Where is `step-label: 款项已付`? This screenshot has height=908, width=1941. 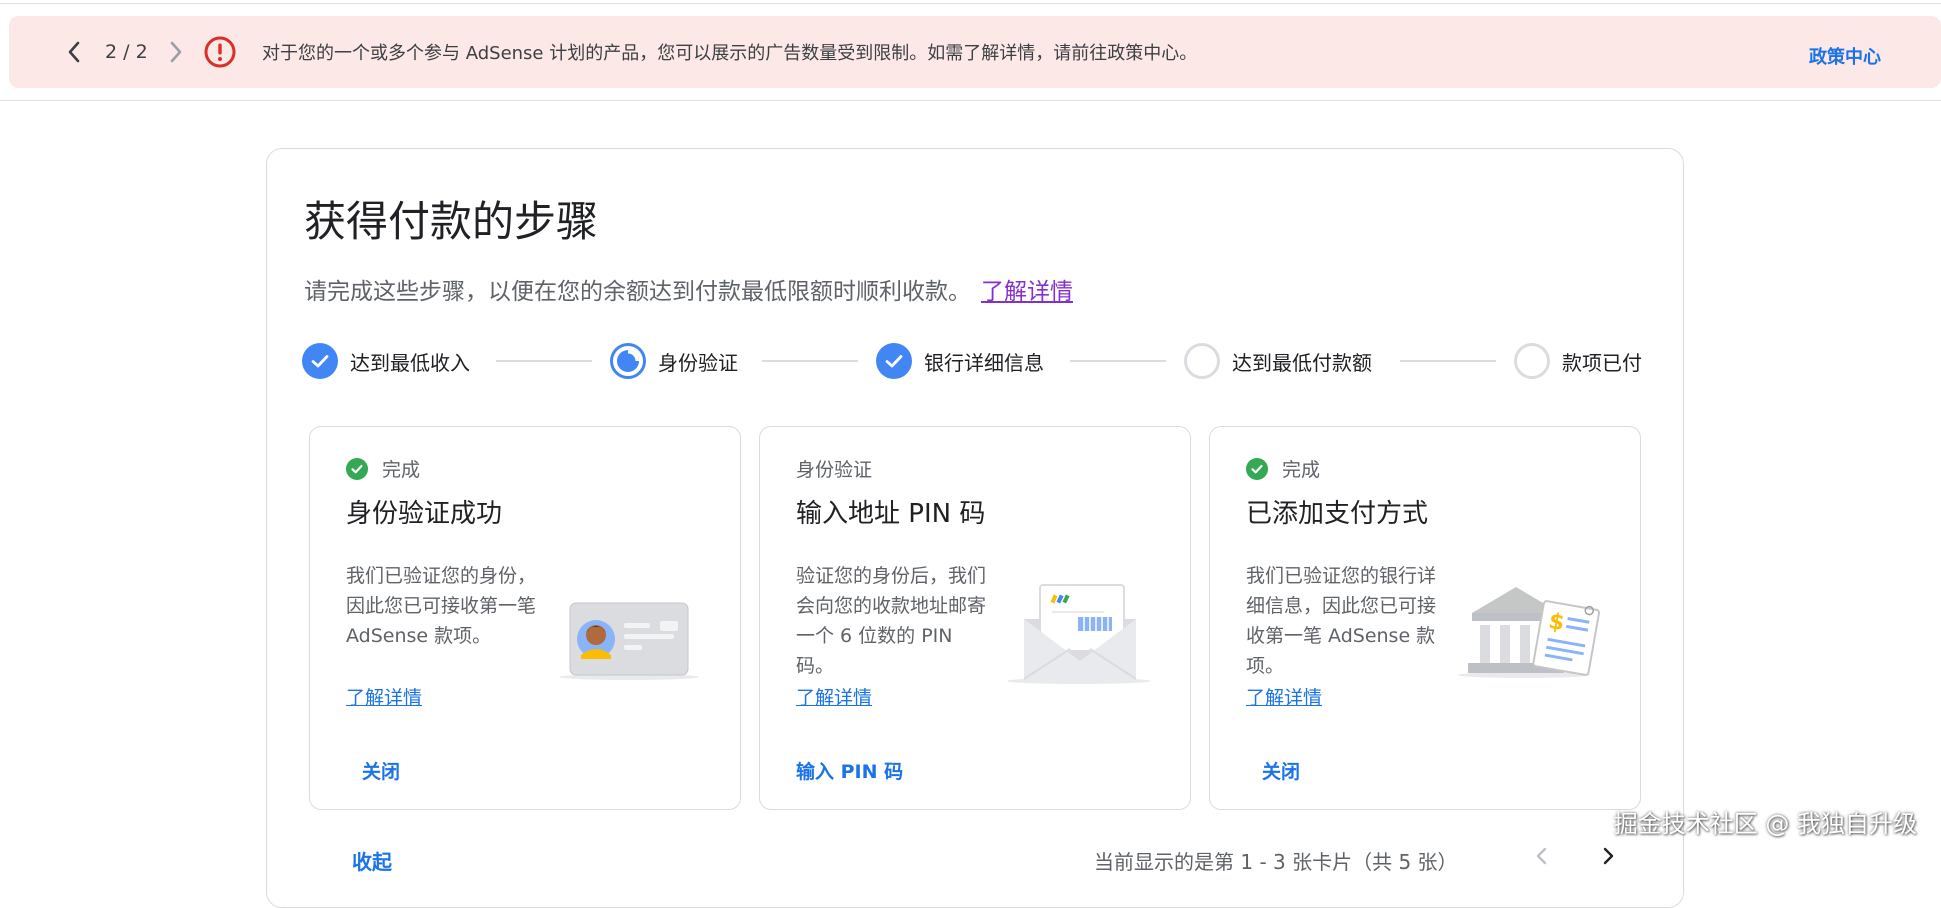 step-label: 款项已付 is located at coordinates (1602, 362).